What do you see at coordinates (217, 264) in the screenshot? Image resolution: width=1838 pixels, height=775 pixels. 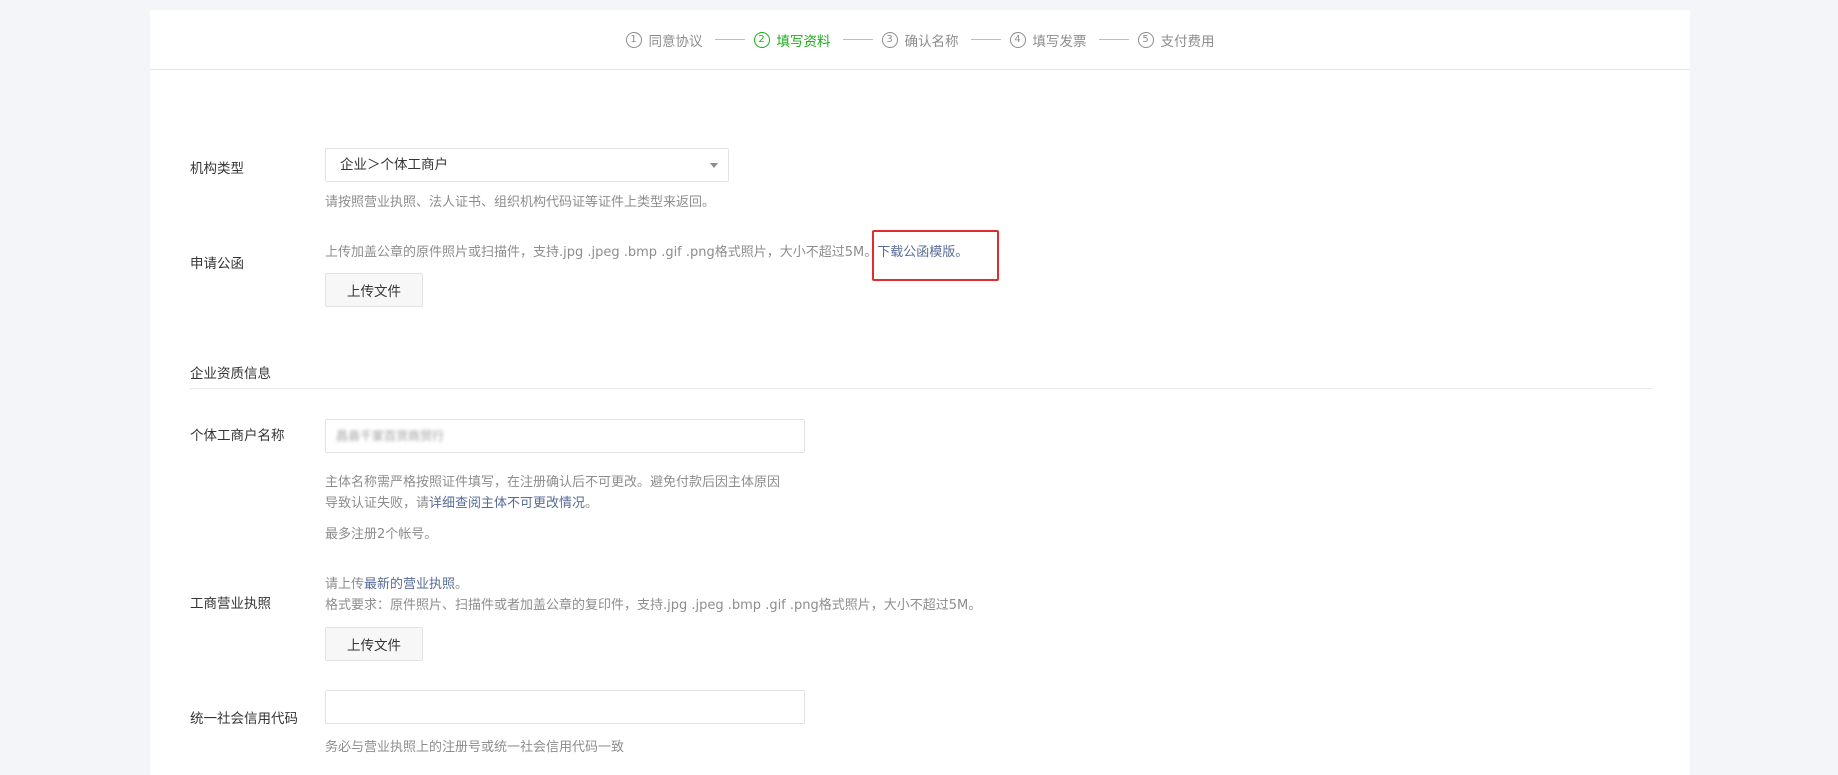 I see `application-letter-label: 申请公函` at bounding box center [217, 264].